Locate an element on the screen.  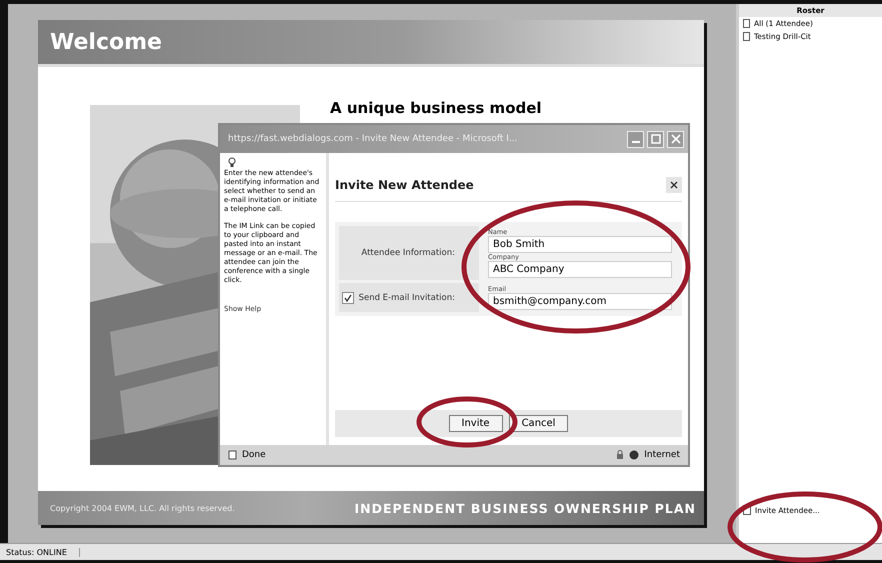
minimize-button is located at coordinates (635, 139).